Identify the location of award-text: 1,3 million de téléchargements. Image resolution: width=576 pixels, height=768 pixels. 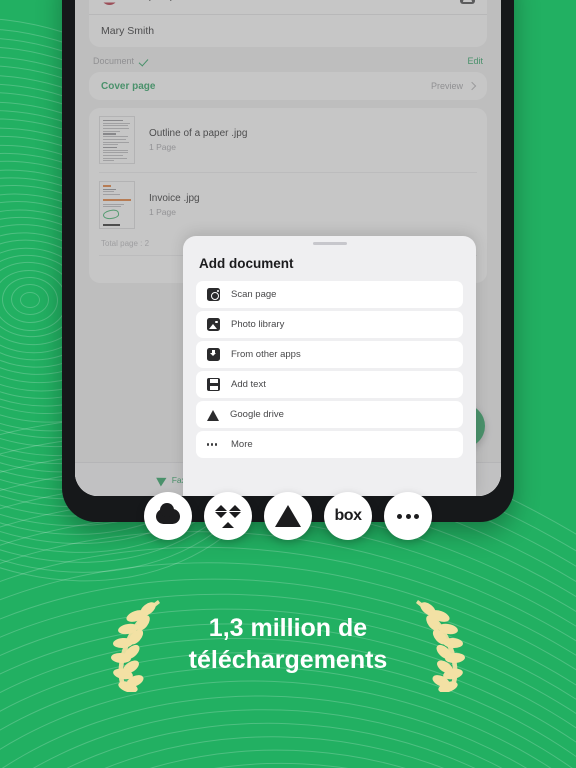
(288, 644).